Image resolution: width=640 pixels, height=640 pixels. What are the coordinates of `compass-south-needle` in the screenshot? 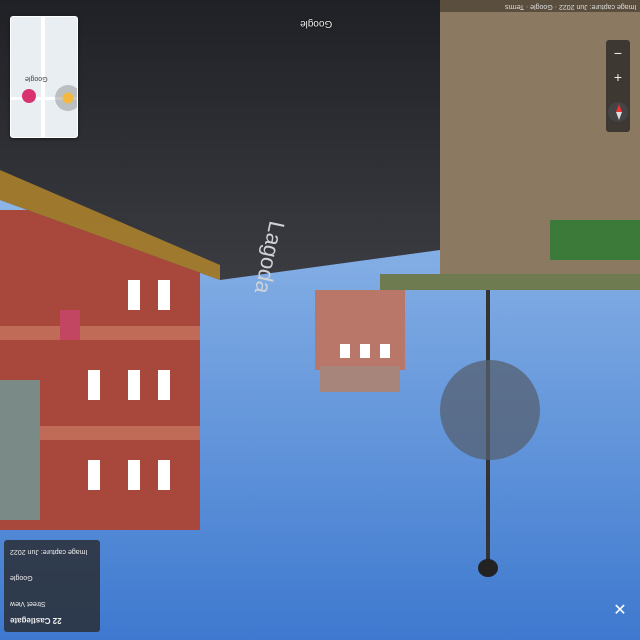 It's located at (619, 116).